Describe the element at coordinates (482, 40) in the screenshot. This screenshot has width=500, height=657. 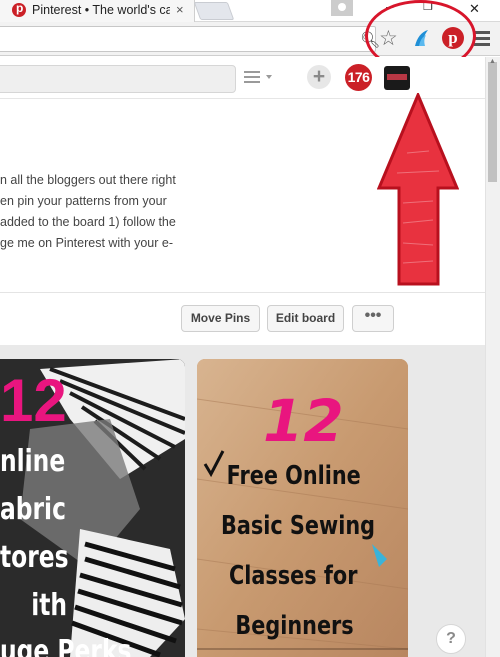
I see `hamburger-menu-icon` at that location.